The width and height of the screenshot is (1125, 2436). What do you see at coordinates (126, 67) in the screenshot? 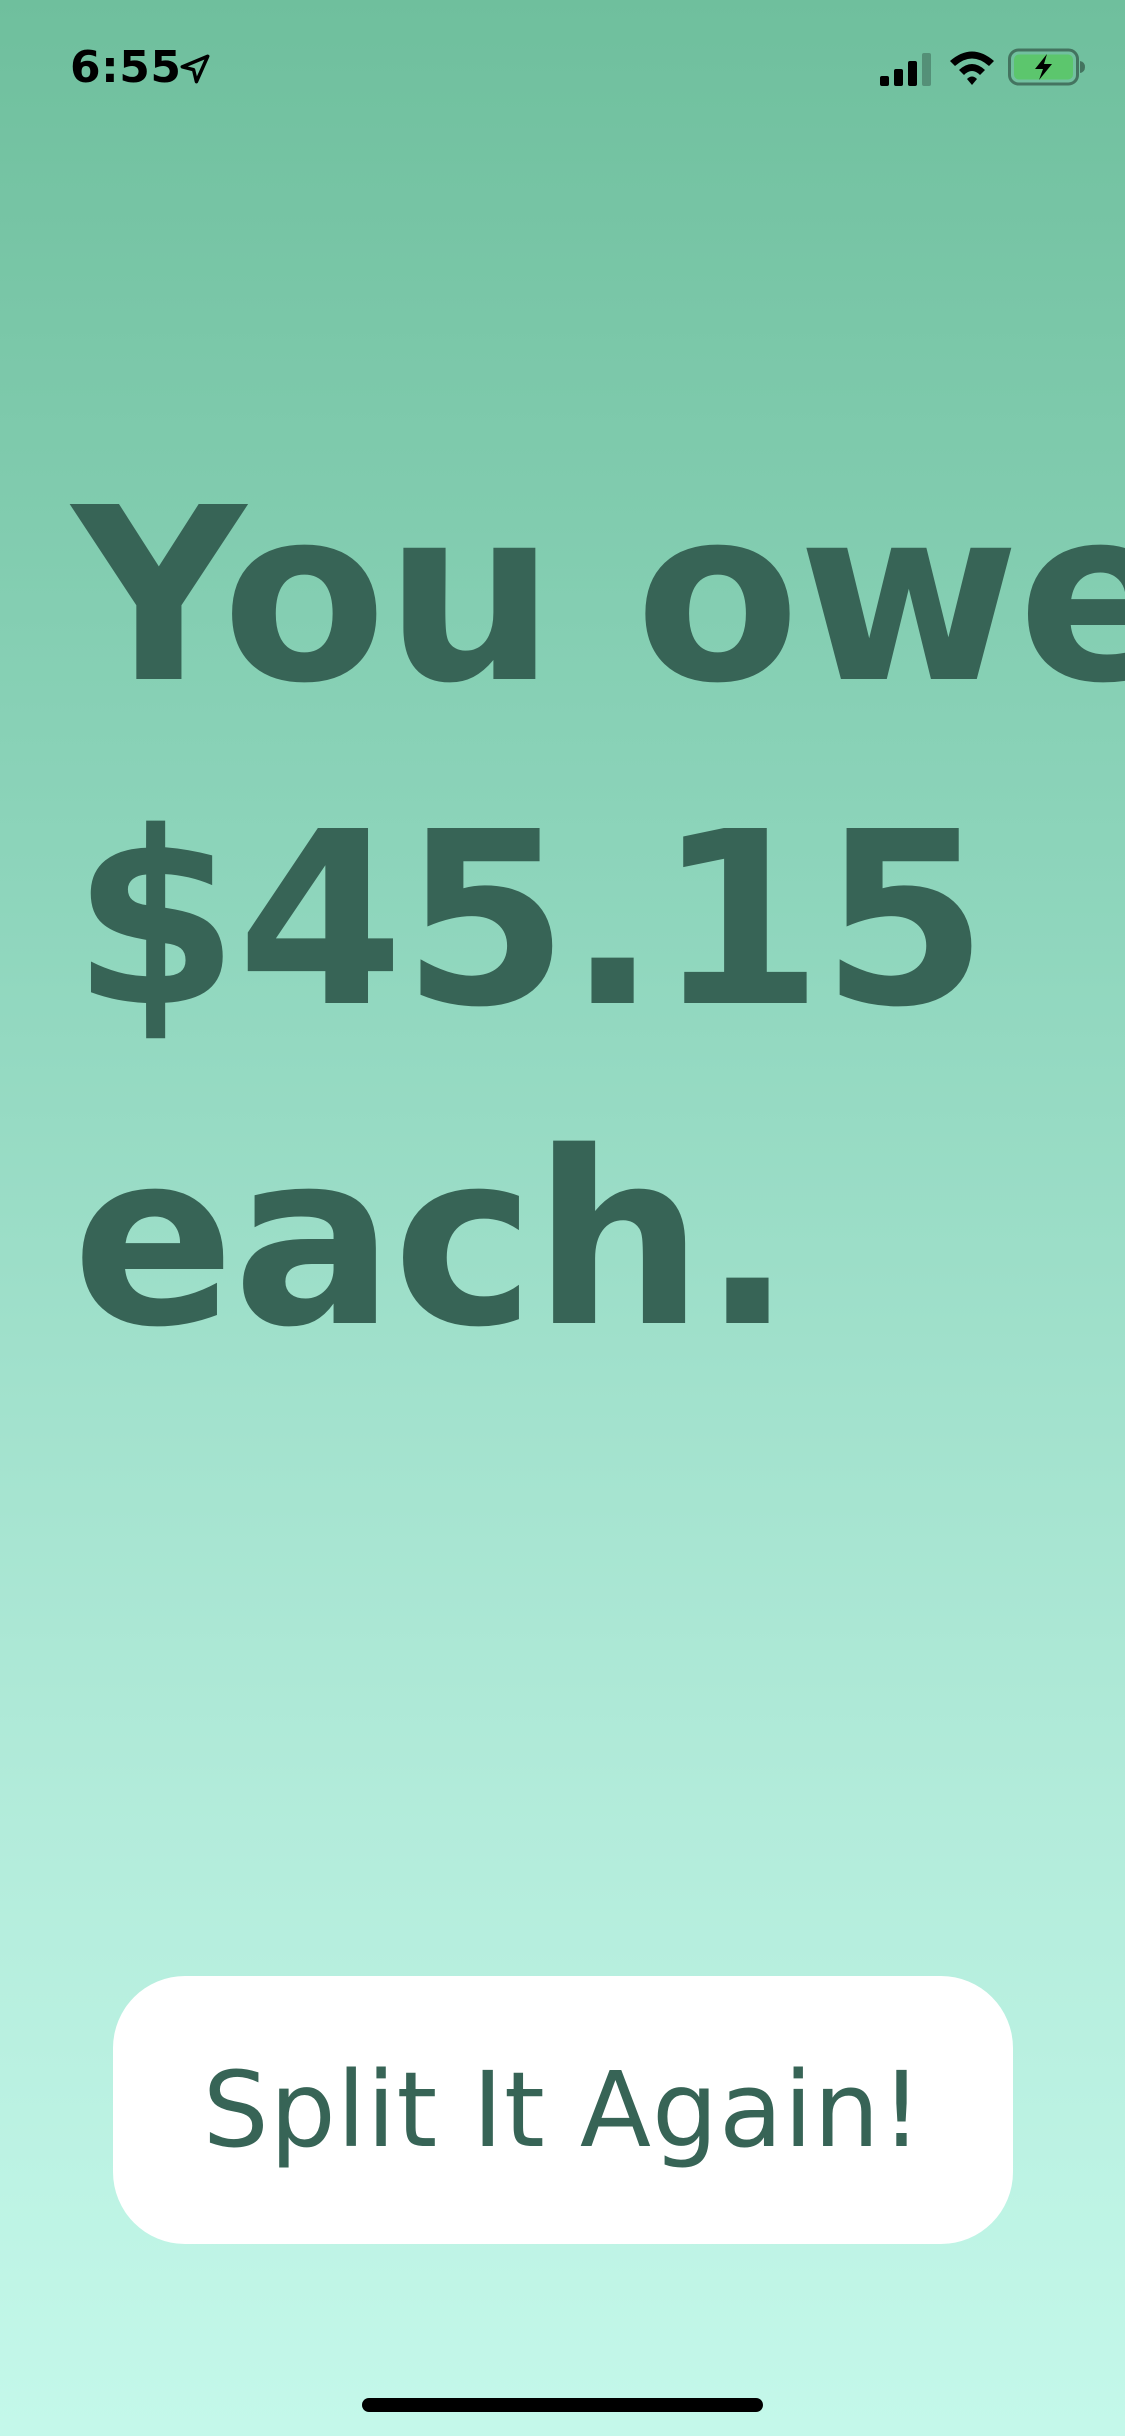
I see `status-time: 6:55` at bounding box center [126, 67].